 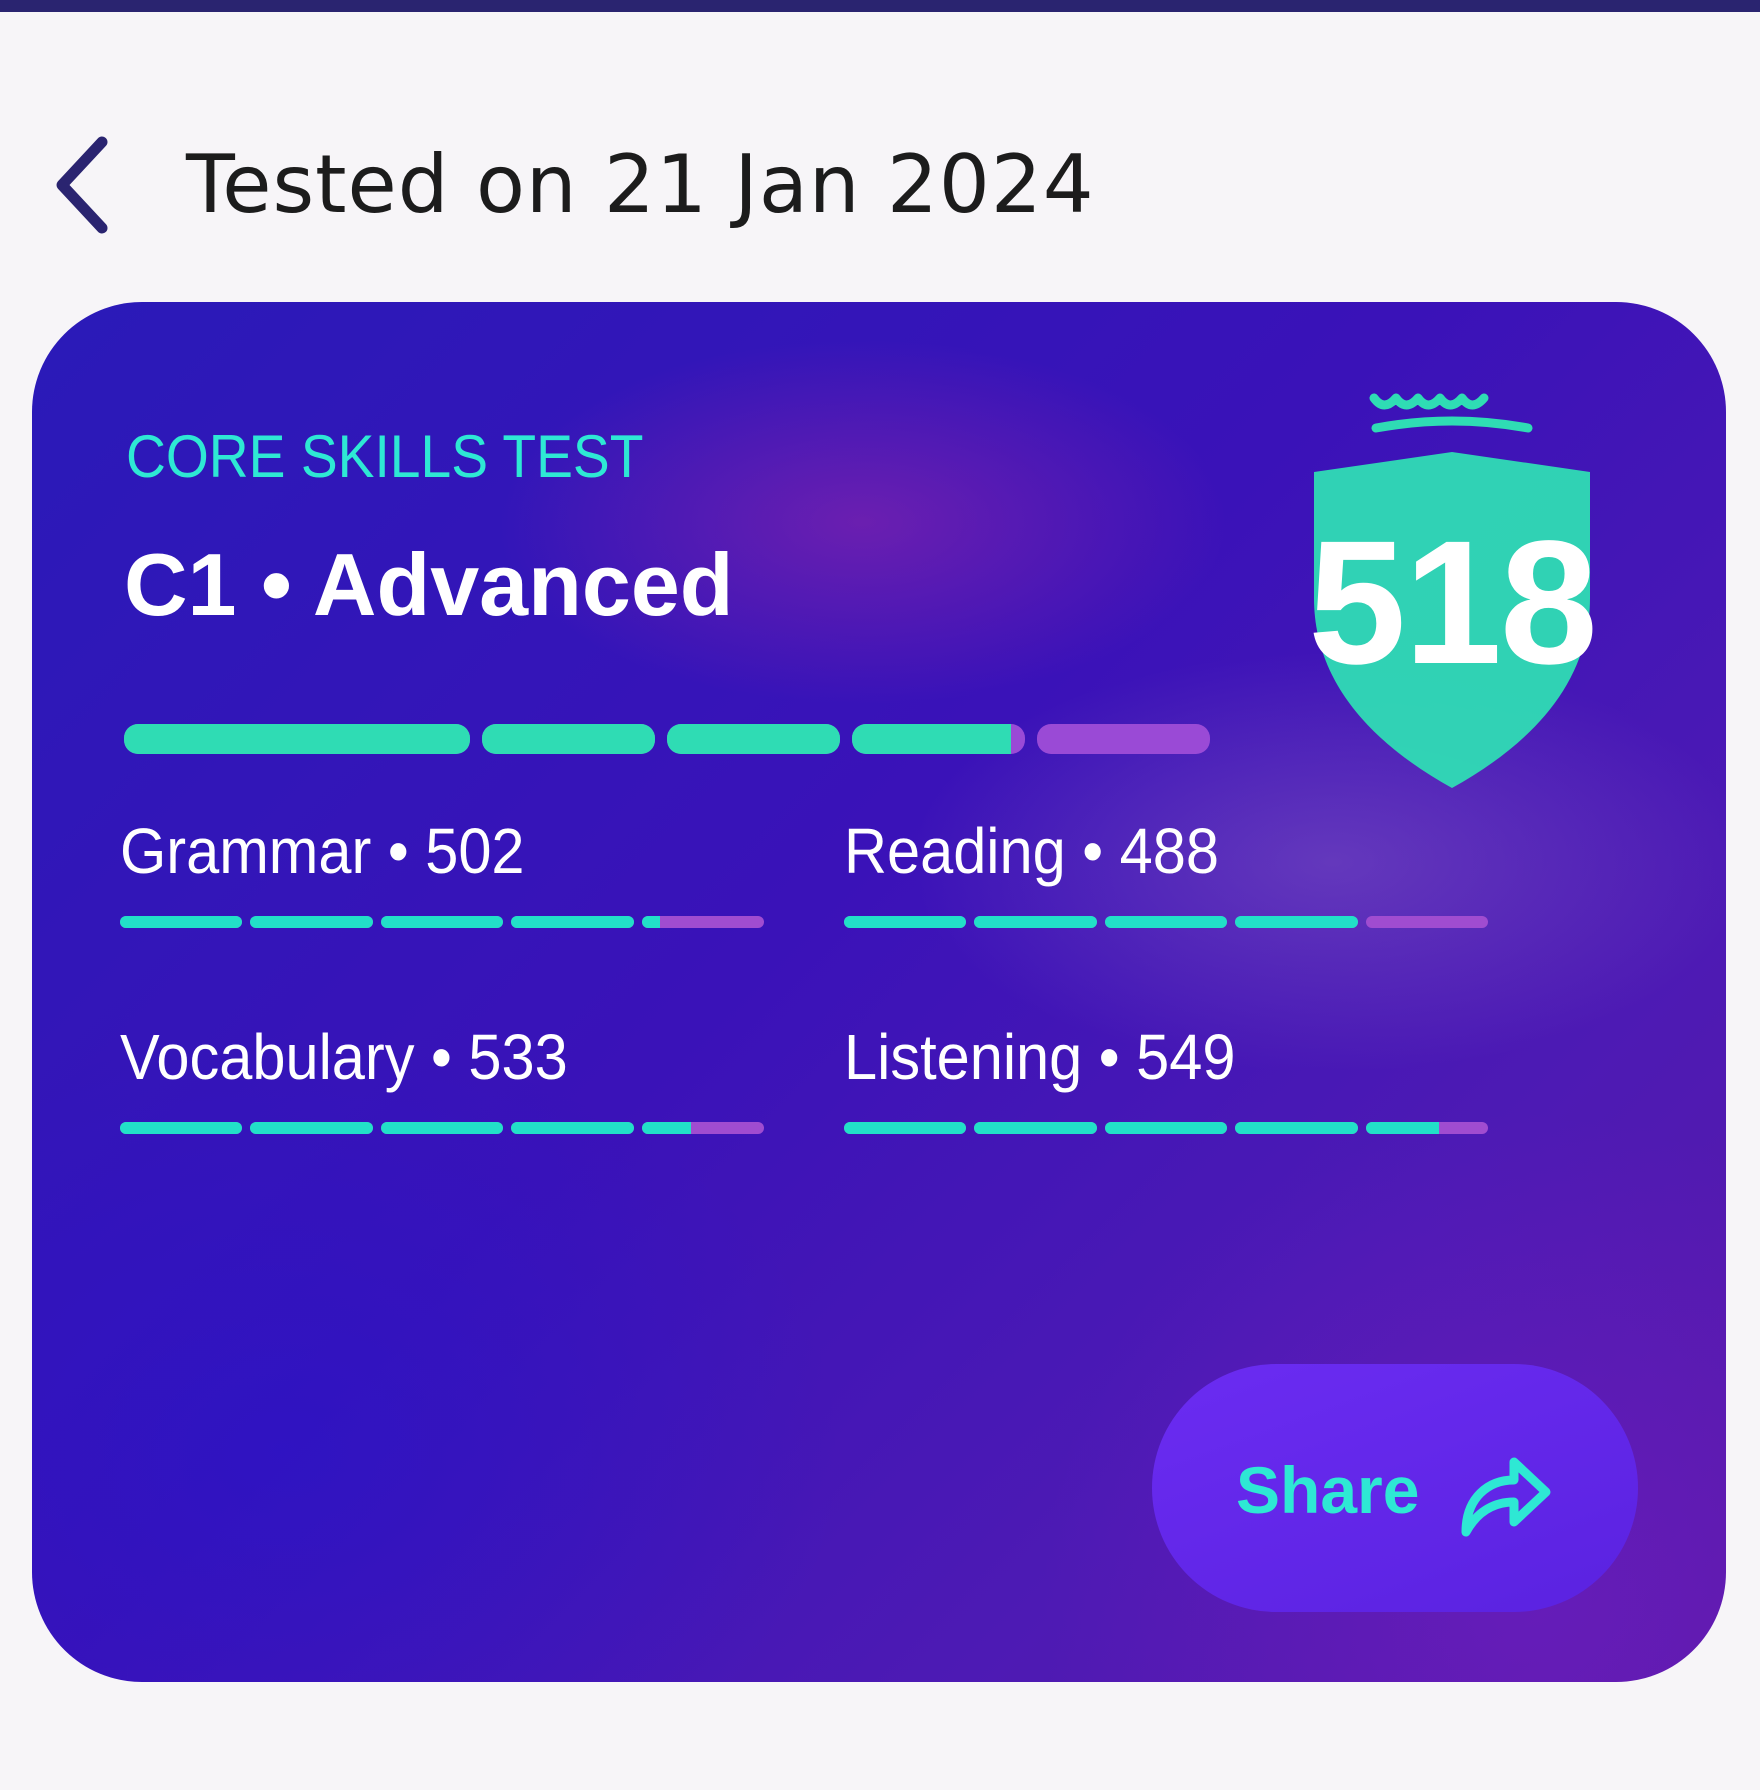 I want to click on page-title: Tested on 21 Jan 2024, so click(x=640, y=184).